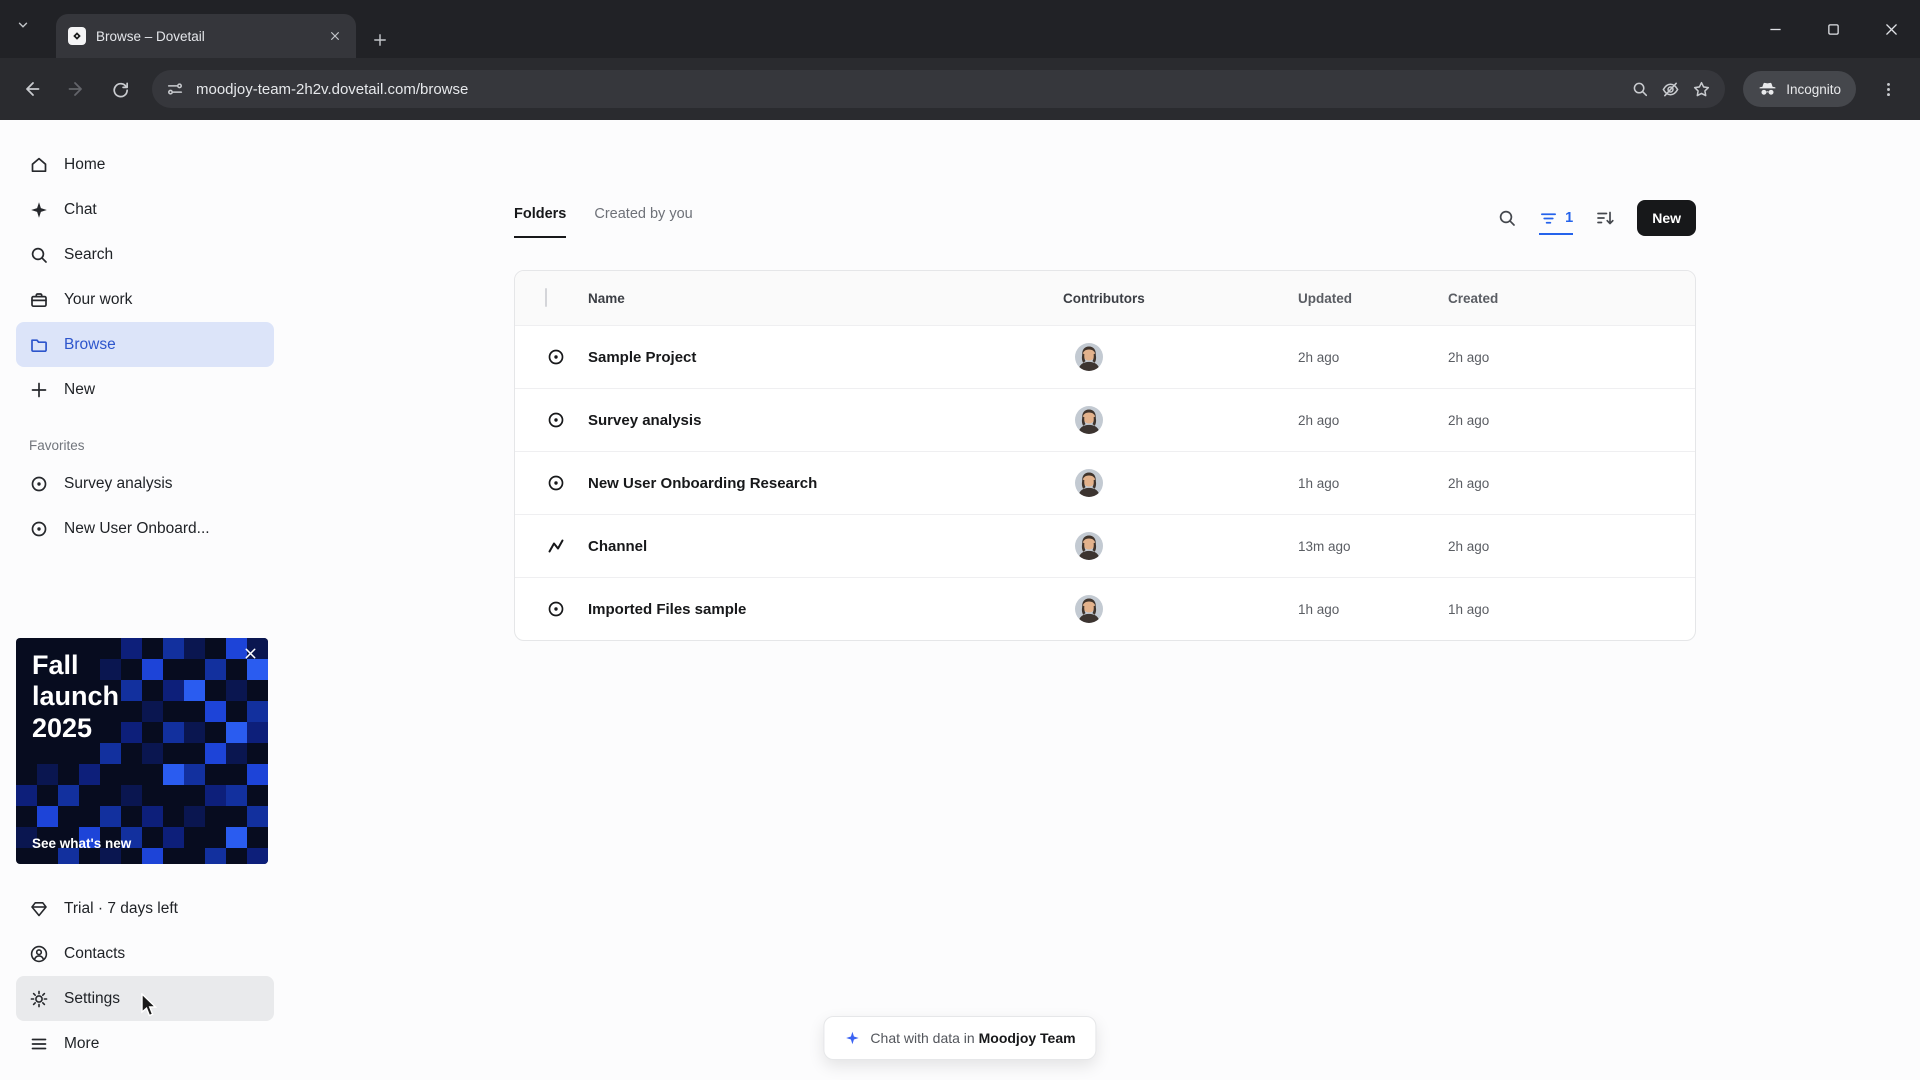 This screenshot has height=1080, width=1920. I want to click on filter-button: 1, so click(1556, 222).